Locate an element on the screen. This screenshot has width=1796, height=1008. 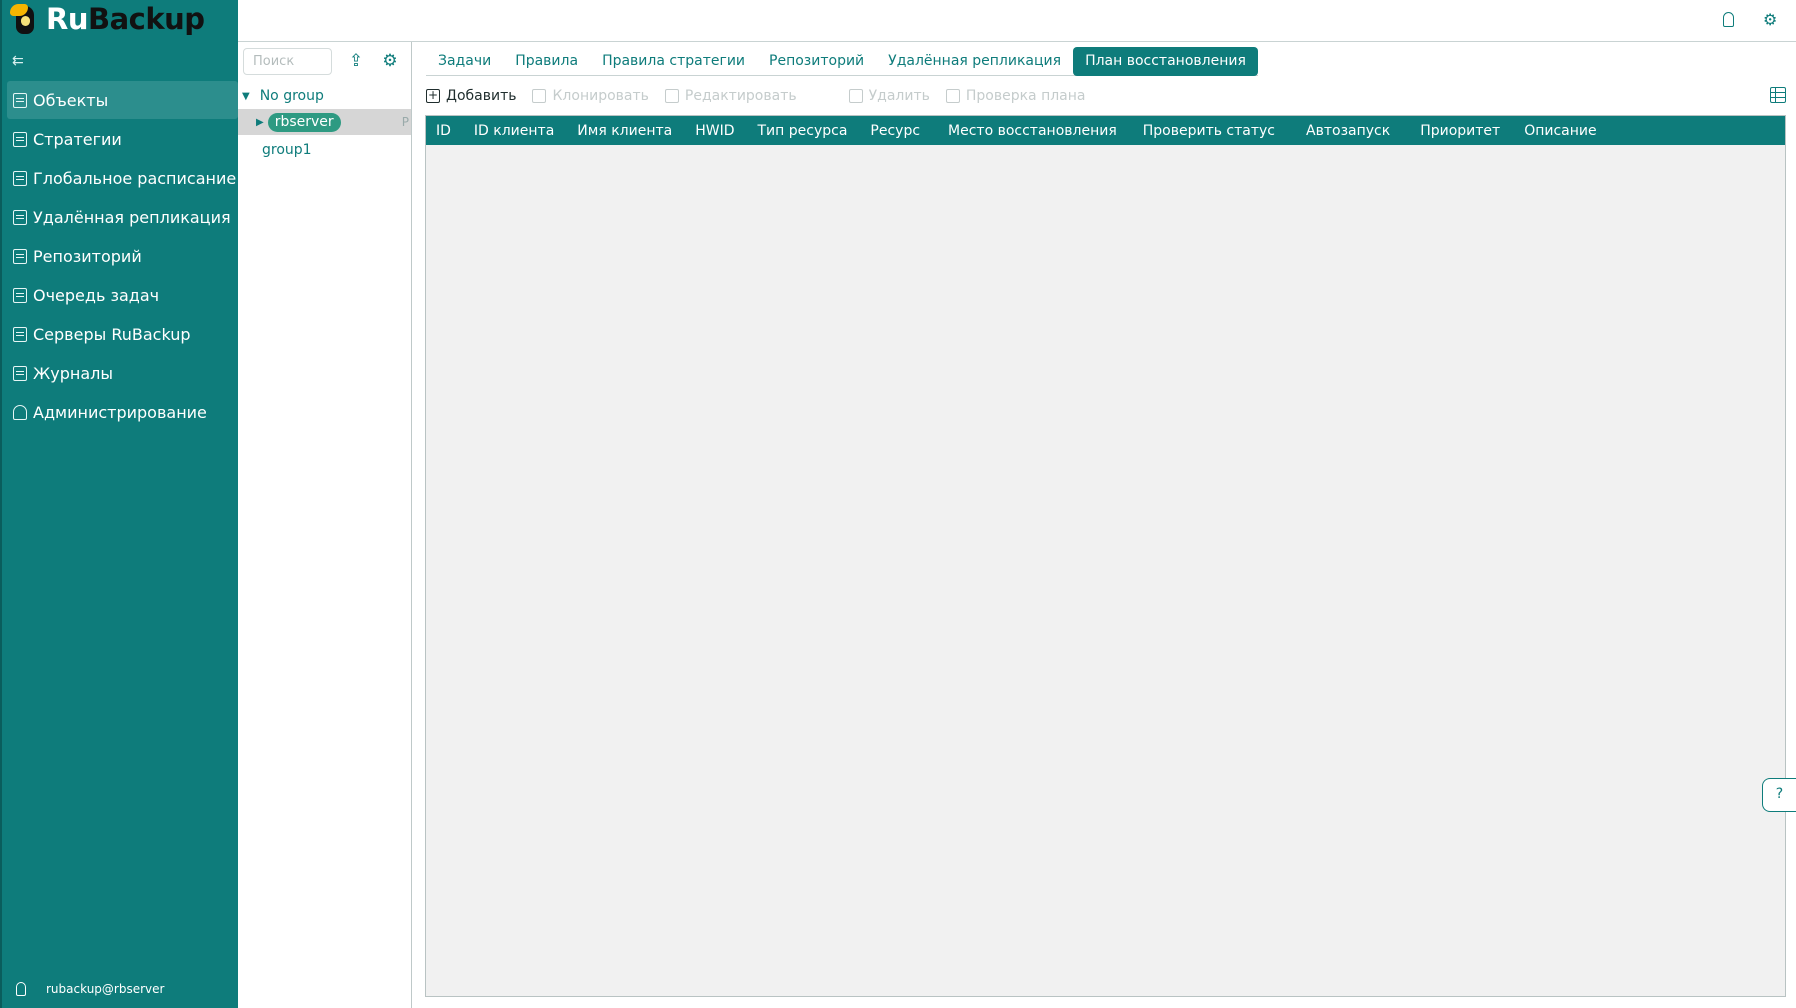
tree-node-no-group: ▼ No group is located at coordinates (324, 96).